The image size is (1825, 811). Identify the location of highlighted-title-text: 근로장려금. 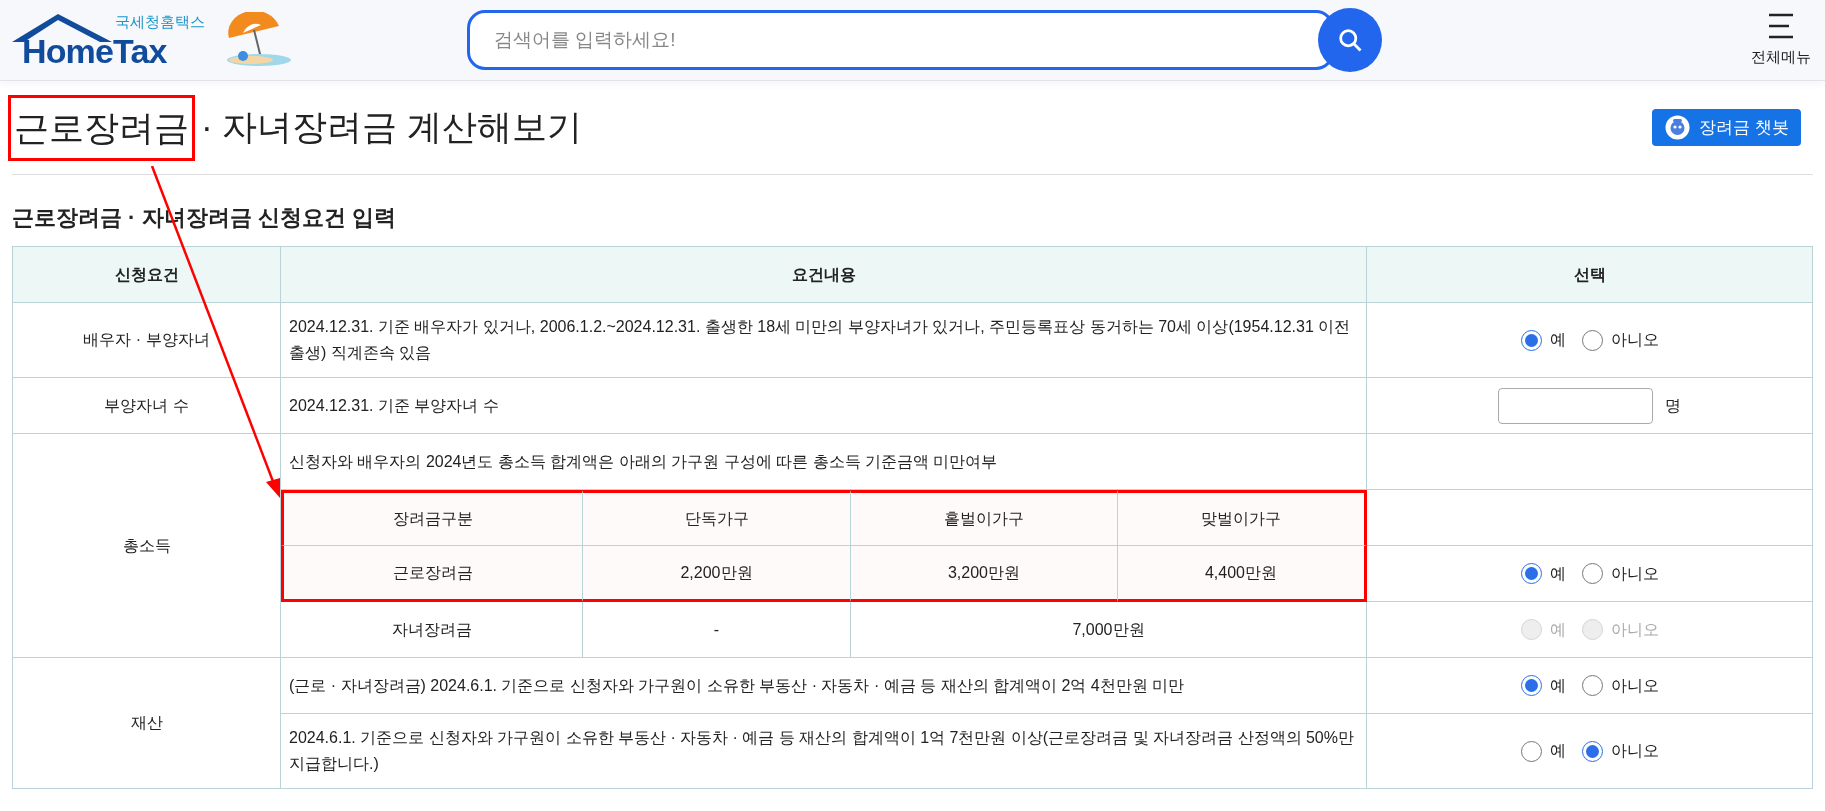
(101, 127).